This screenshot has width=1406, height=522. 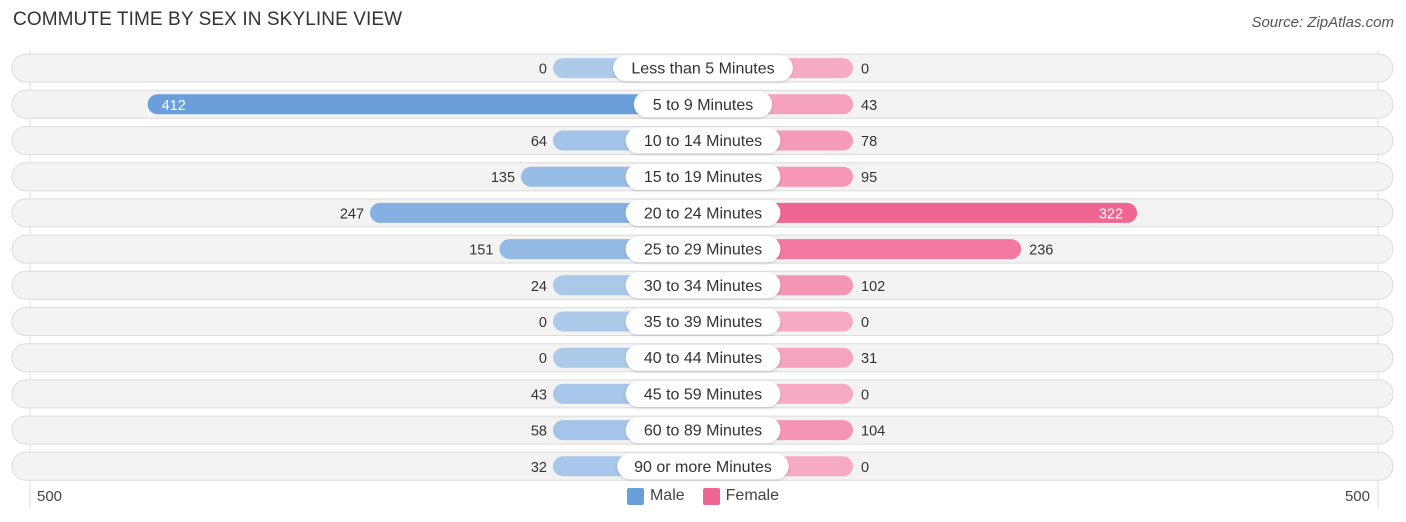 I want to click on category-label: 30 to 34 Minutes, so click(x=703, y=286).